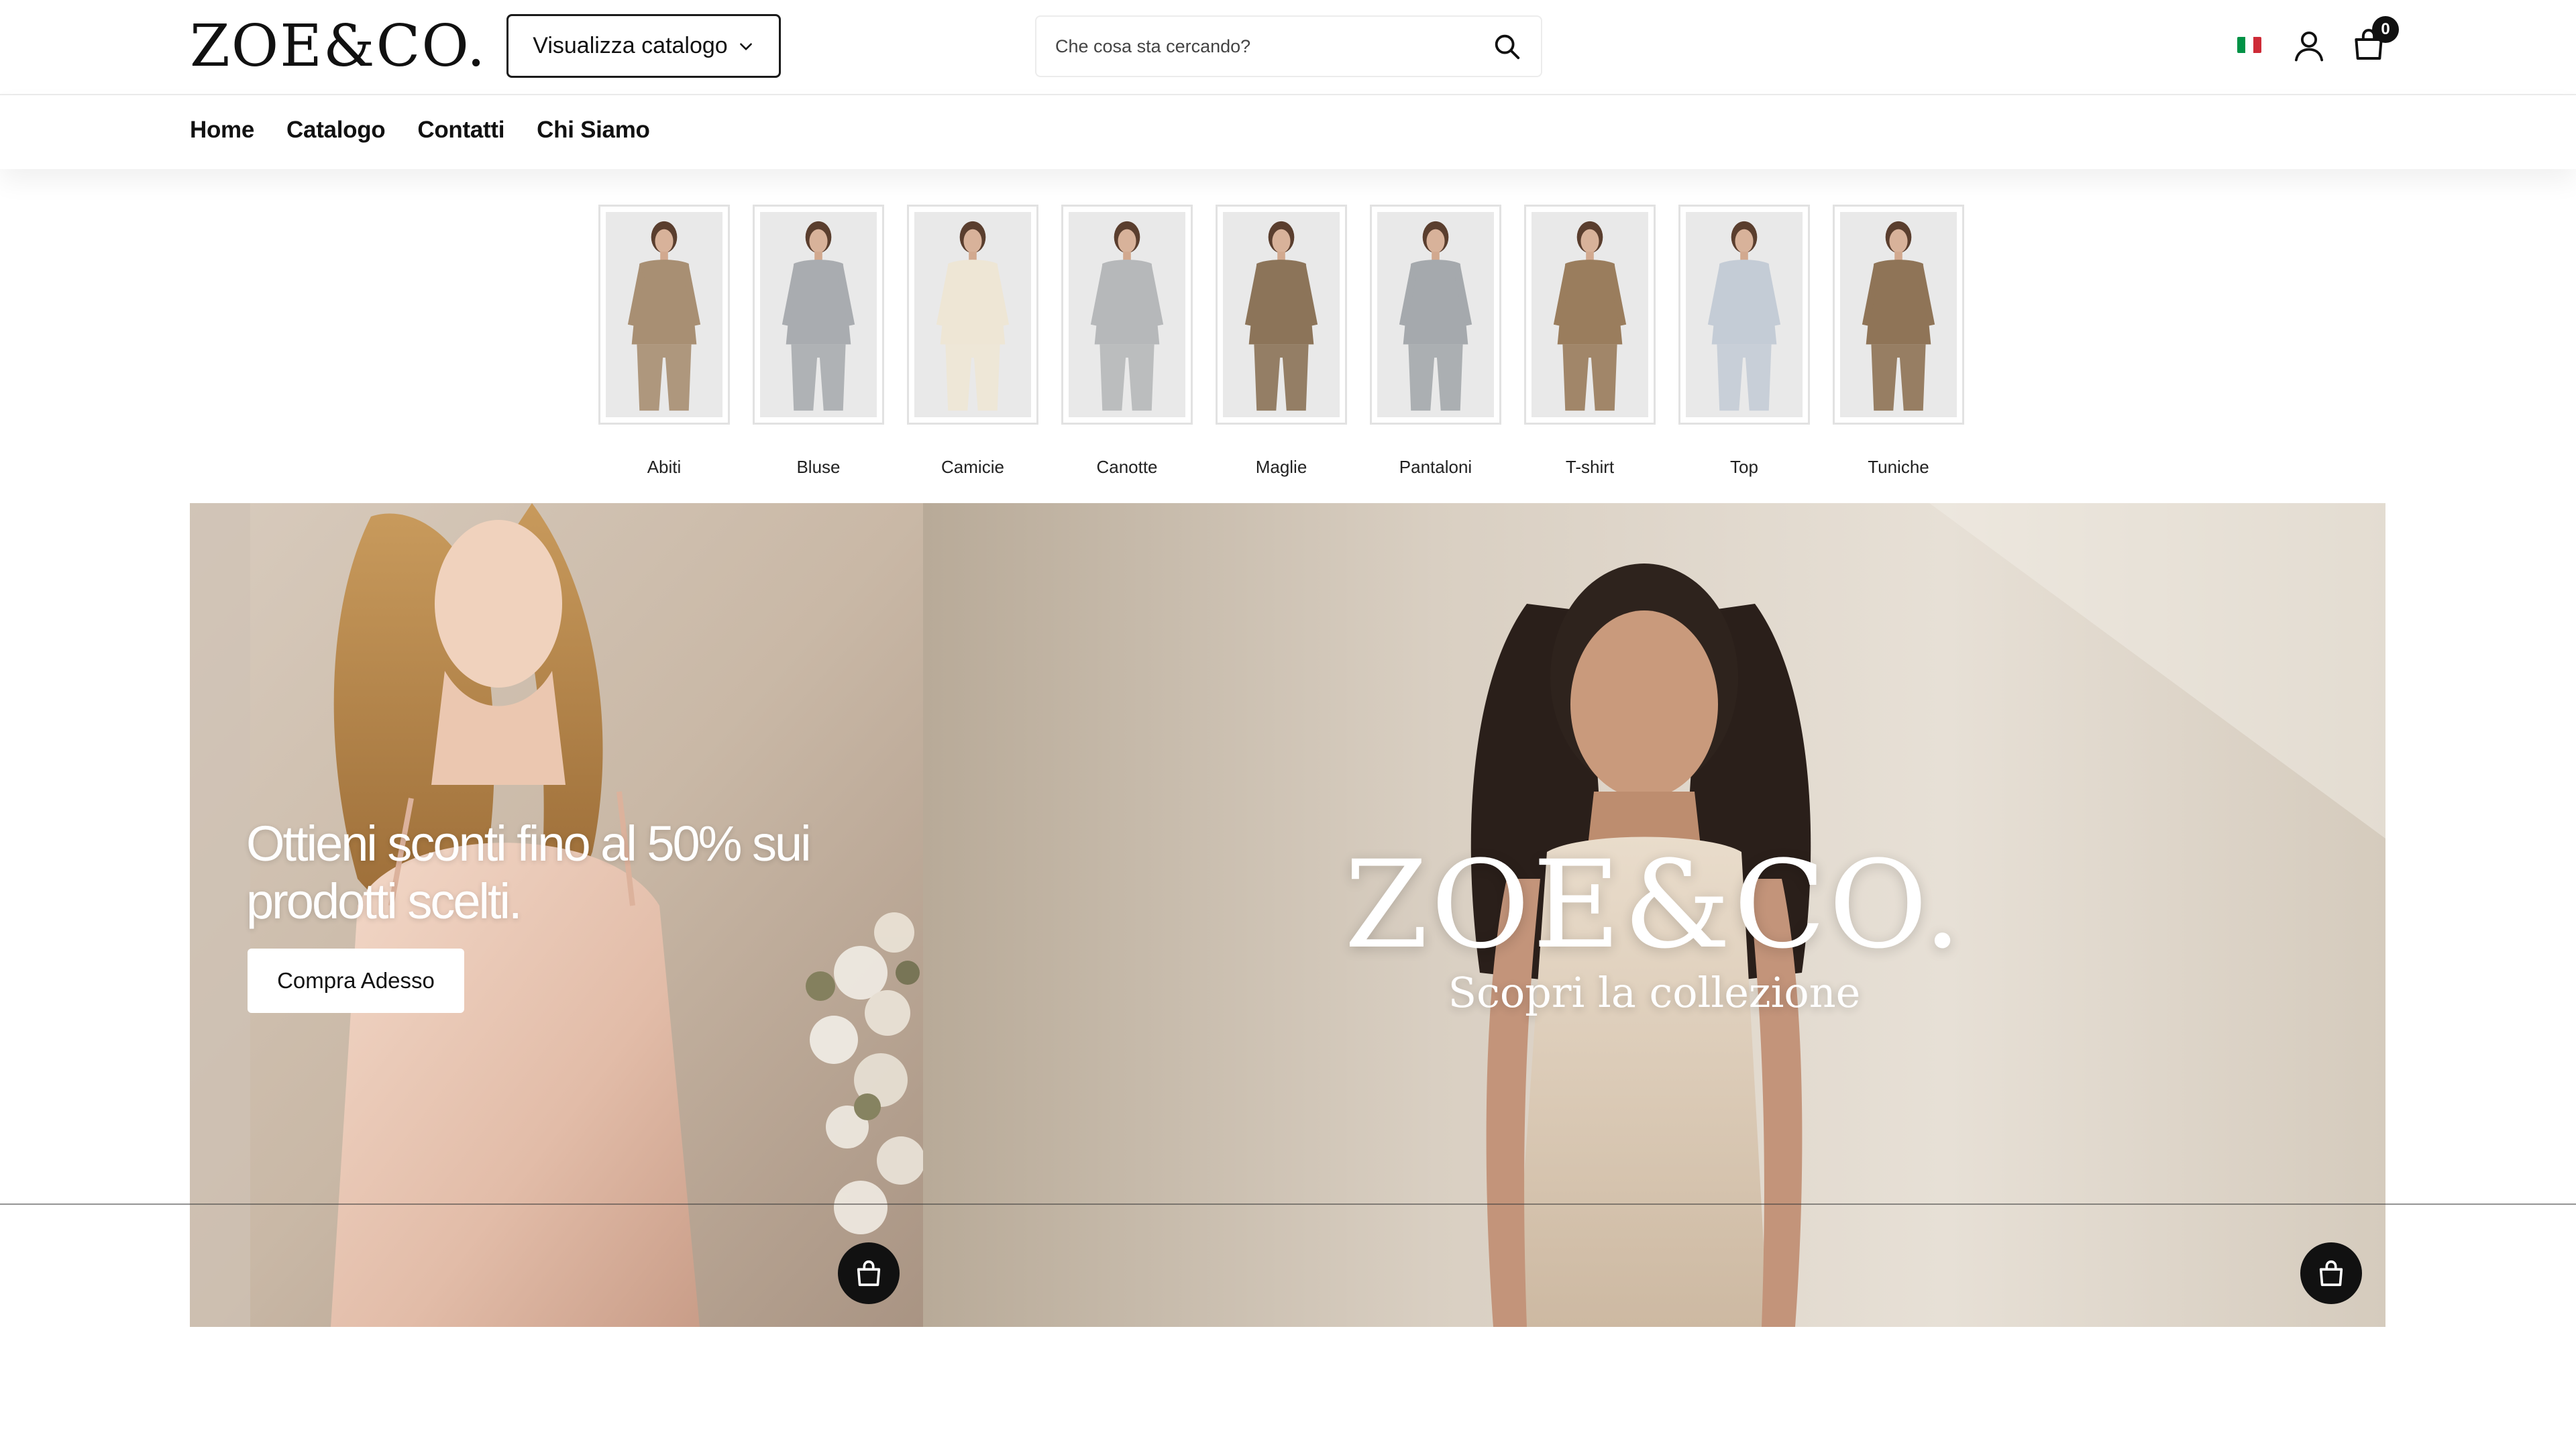 This screenshot has height=1449, width=2576. What do you see at coordinates (1127, 467) in the screenshot?
I see `category-label: Canotte` at bounding box center [1127, 467].